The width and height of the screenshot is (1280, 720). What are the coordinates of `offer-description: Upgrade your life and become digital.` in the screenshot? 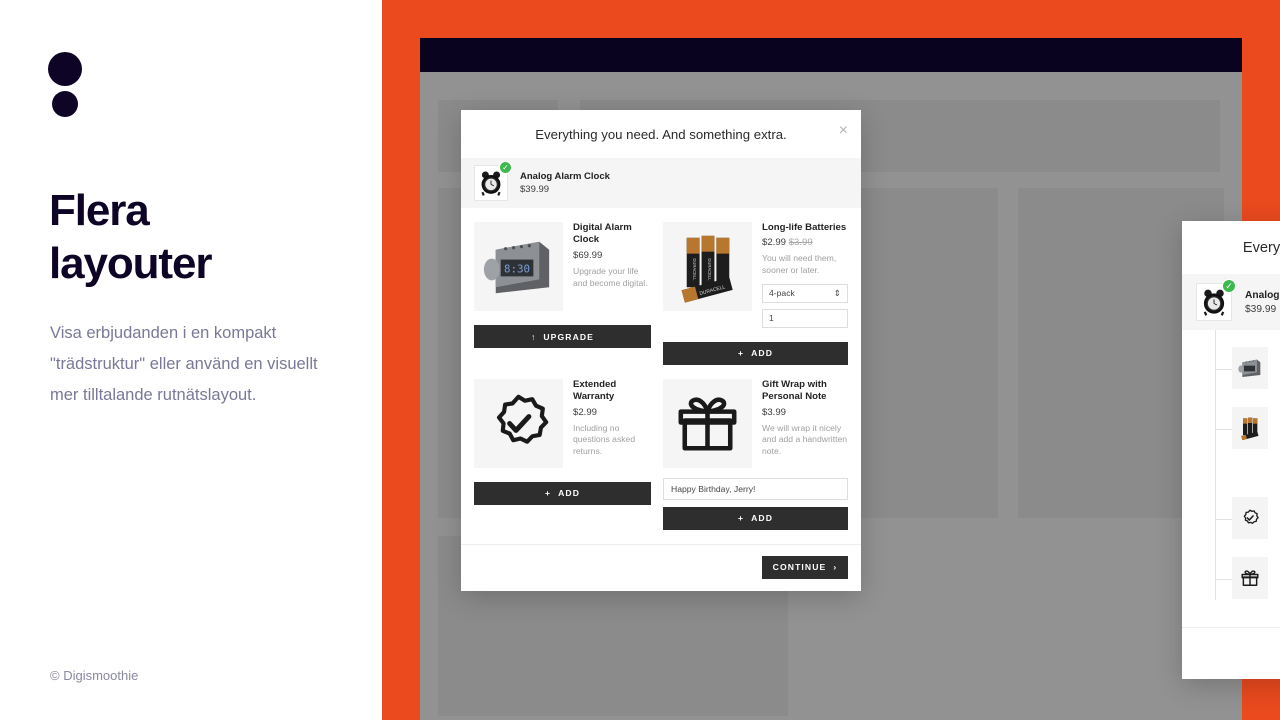 It's located at (610, 276).